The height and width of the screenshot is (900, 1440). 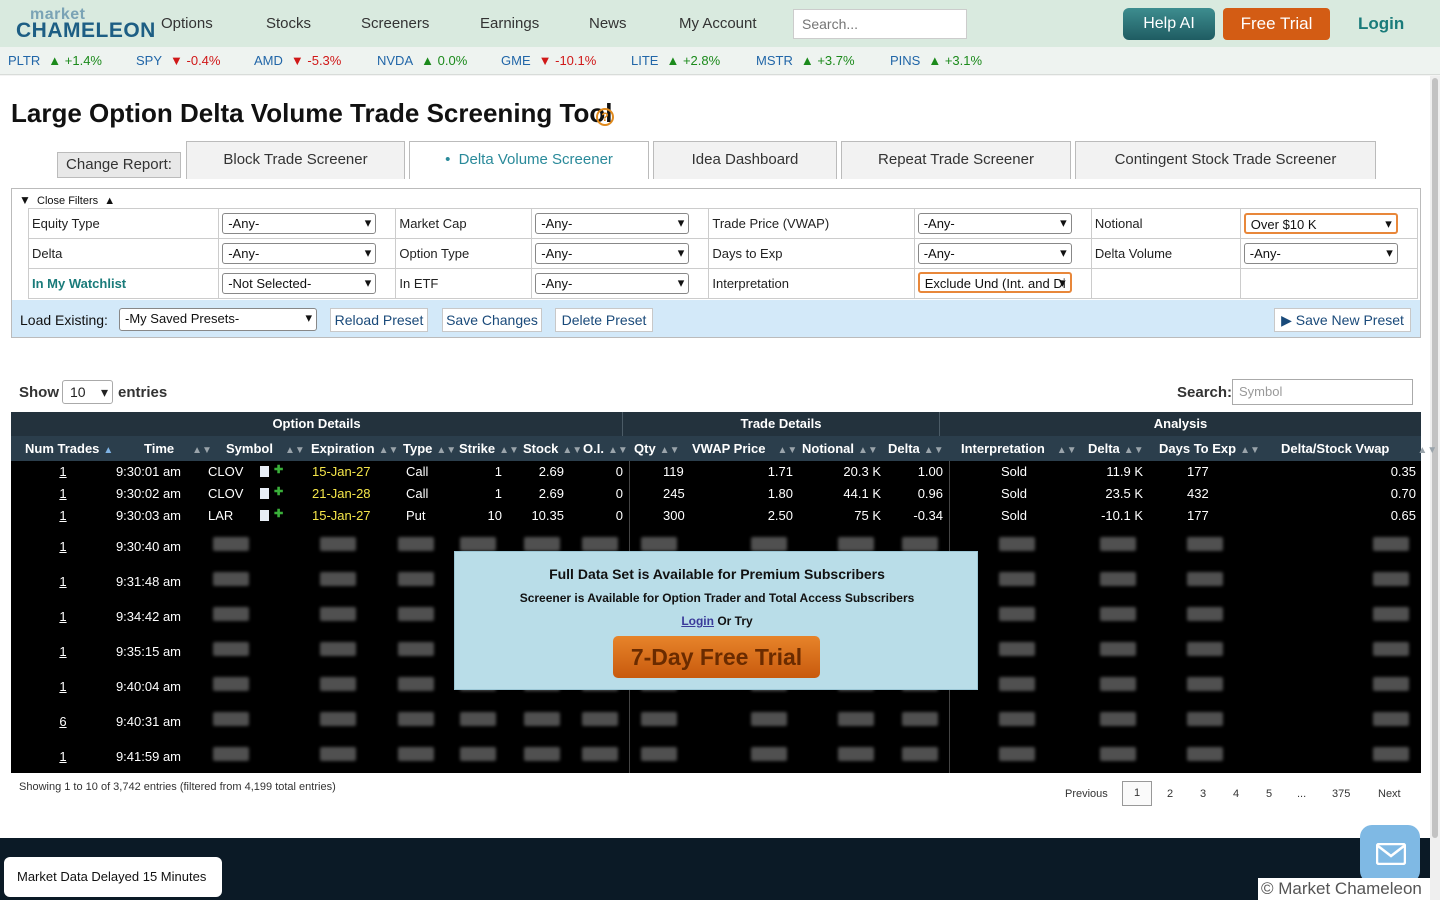 What do you see at coordinates (656, 448) in the screenshot?
I see `col-qty: Qty ▲▼` at bounding box center [656, 448].